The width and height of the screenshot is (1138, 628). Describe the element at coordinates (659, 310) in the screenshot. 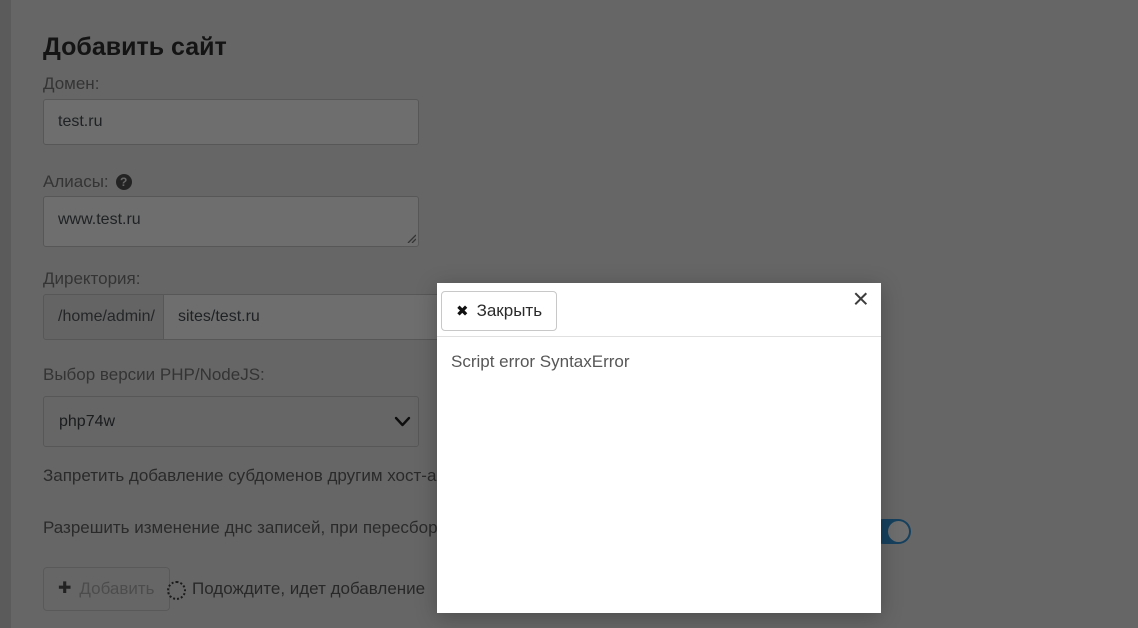

I see `modal-header: ✖ Закрыть ×` at that location.